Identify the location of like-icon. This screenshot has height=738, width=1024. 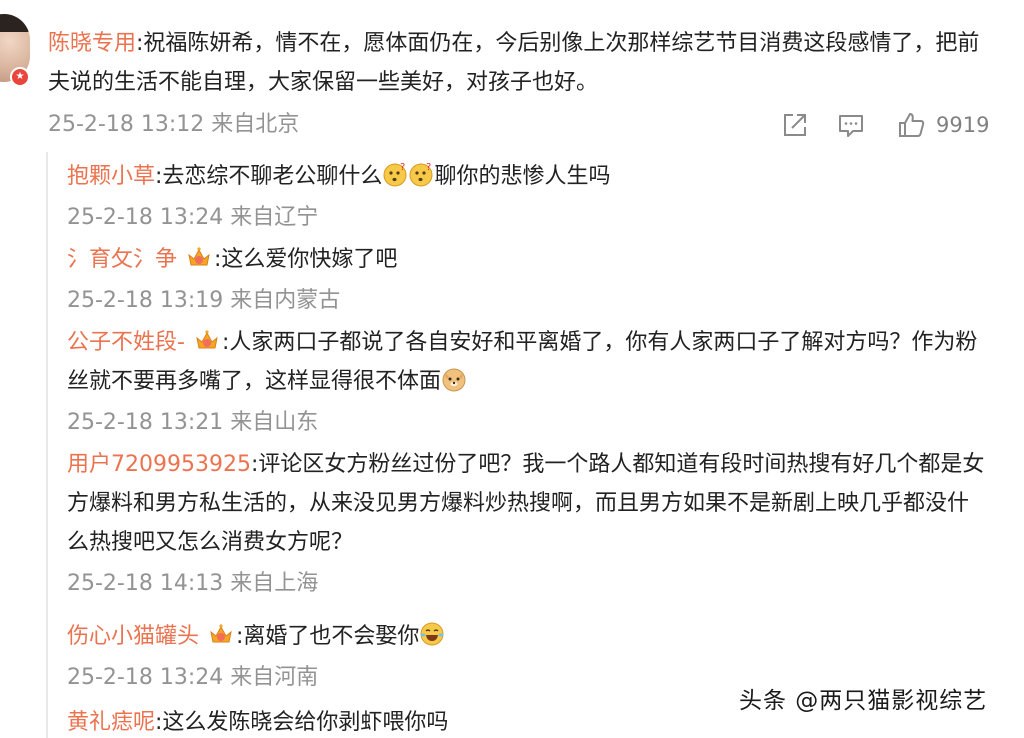
(911, 125).